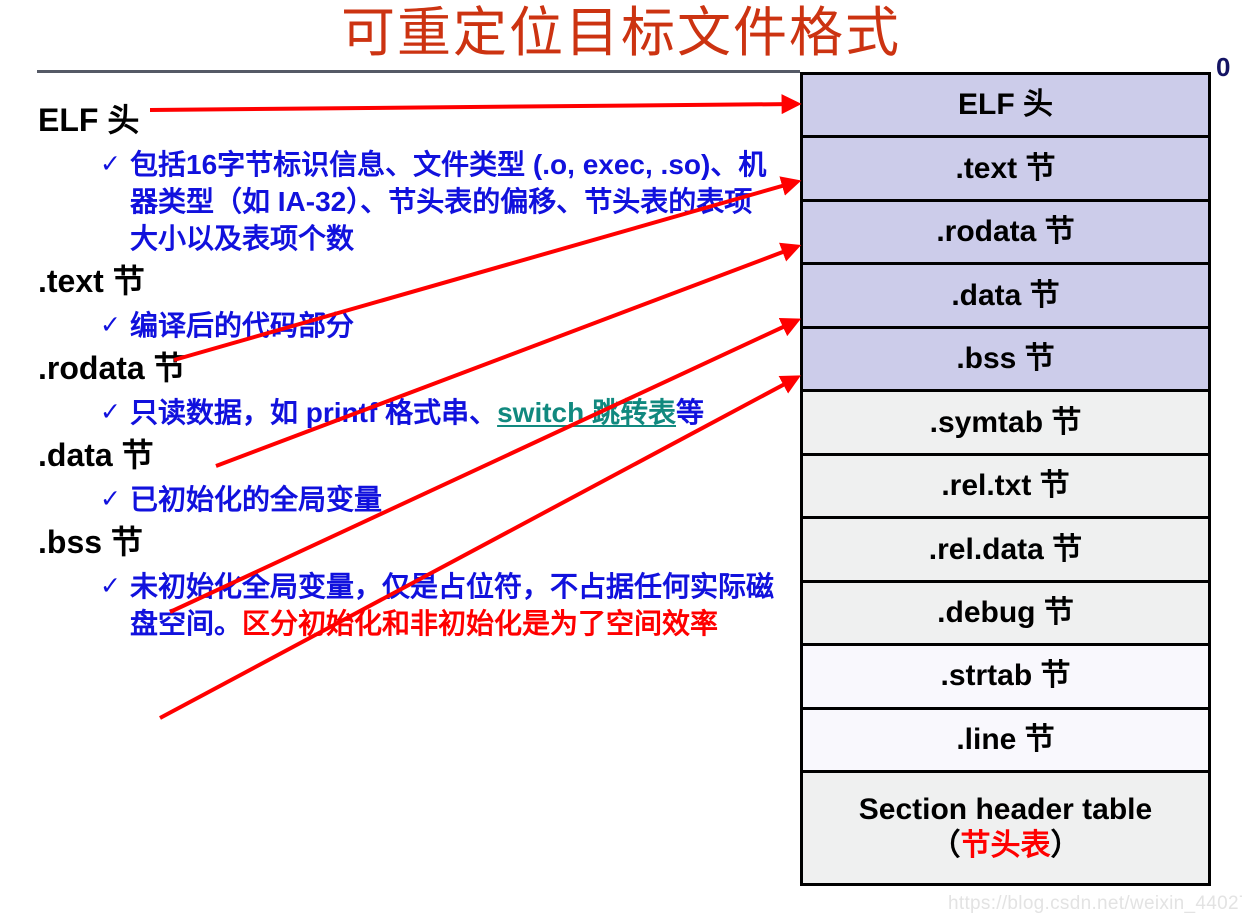 This screenshot has height=919, width=1242. I want to click on rodata-text-plain: 只读数据，如 printf 格式串、, so click(314, 412).